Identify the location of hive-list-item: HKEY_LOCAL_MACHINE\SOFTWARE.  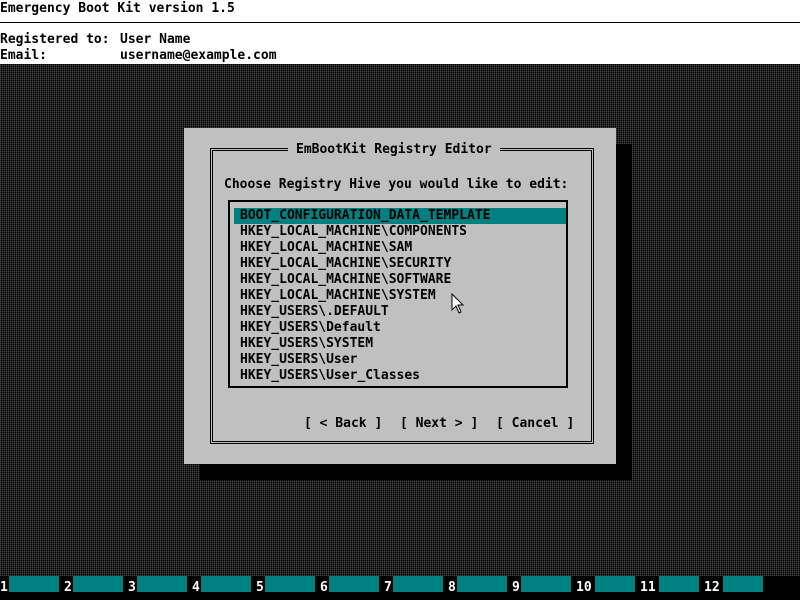
(400, 280).